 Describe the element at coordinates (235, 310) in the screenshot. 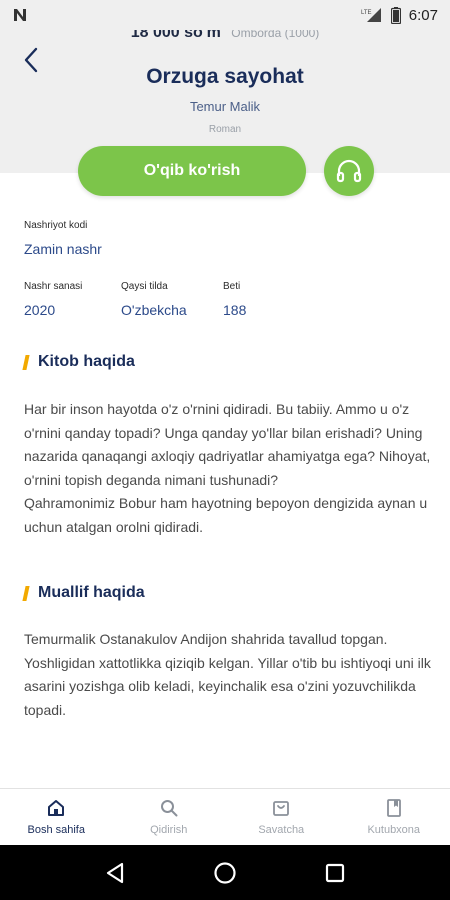

I see `pages-value: 188` at that location.